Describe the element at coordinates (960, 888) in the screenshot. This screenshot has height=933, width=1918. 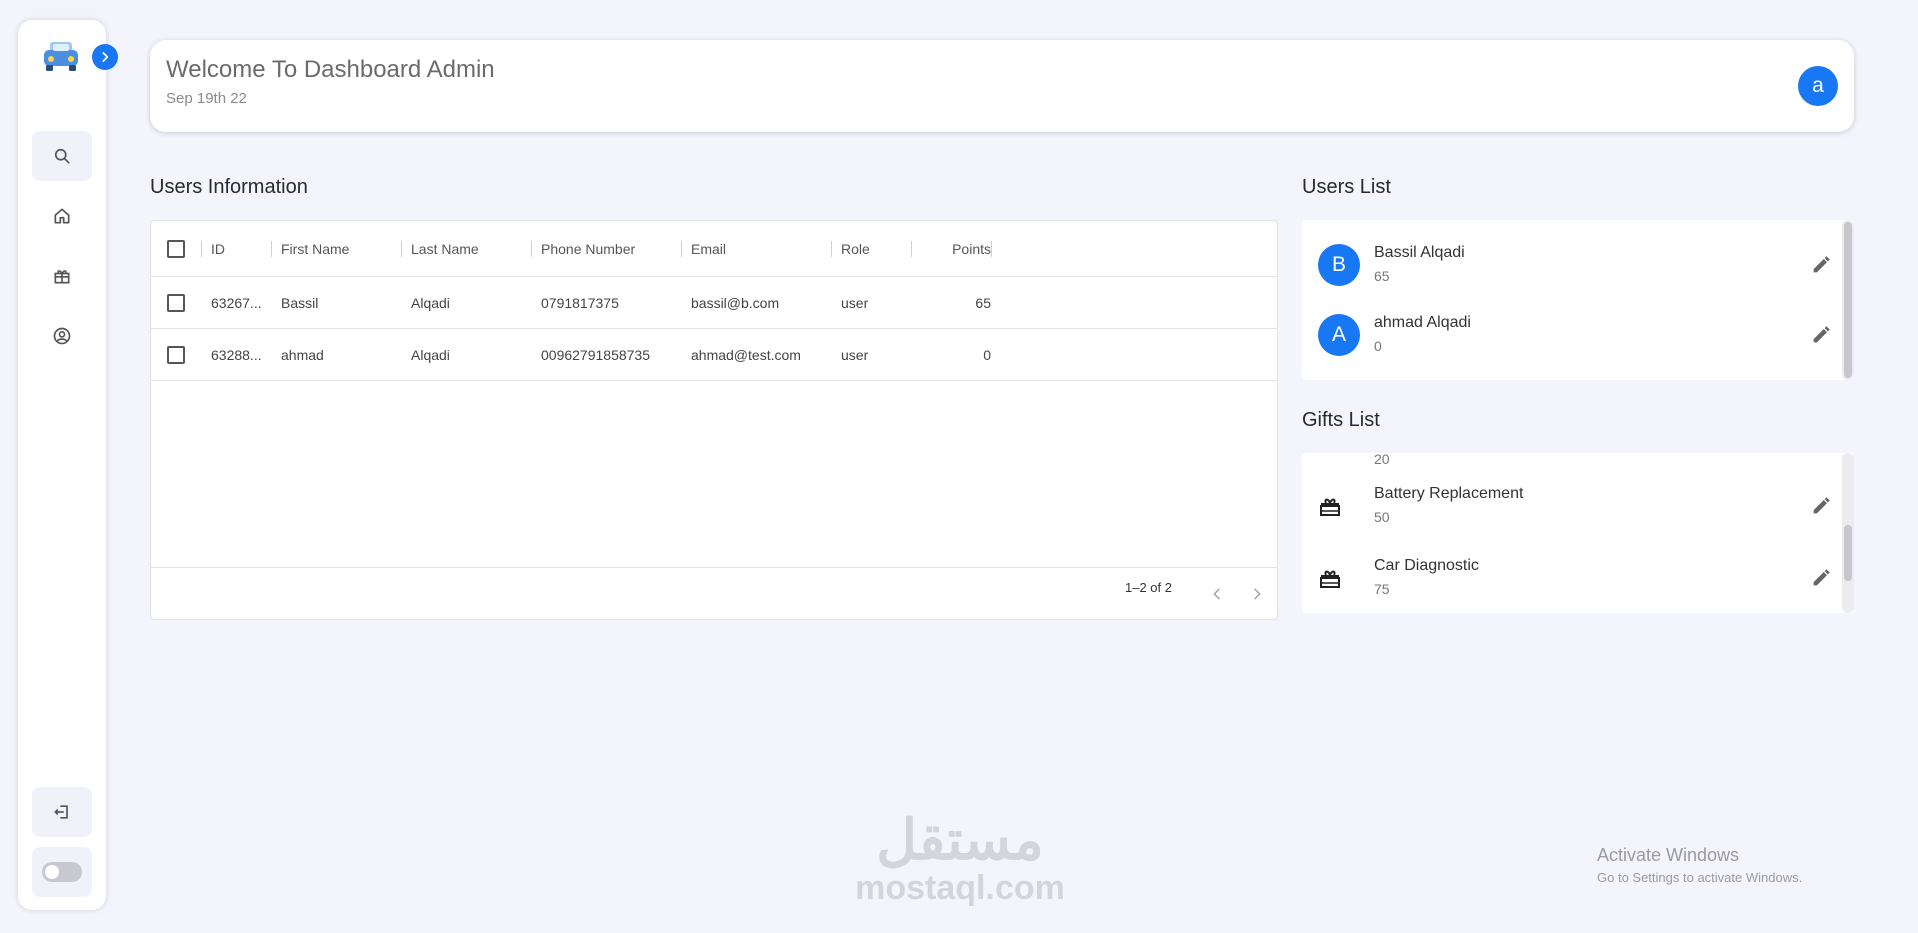
I see `watermark-latin-text: mostaql.com` at that location.